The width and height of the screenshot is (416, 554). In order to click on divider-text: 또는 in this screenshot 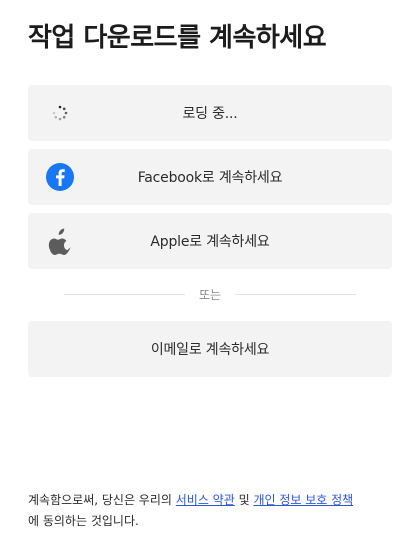, I will do `click(210, 294)`.